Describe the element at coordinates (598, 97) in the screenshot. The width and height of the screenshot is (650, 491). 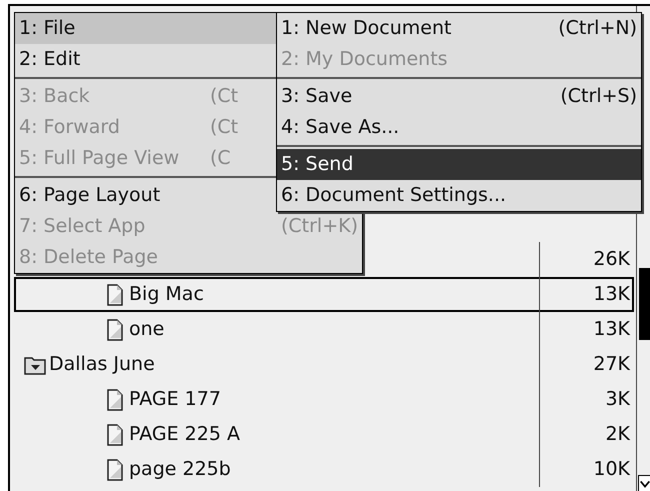
I see `shortcut-text: (Ctrl+S)` at that location.